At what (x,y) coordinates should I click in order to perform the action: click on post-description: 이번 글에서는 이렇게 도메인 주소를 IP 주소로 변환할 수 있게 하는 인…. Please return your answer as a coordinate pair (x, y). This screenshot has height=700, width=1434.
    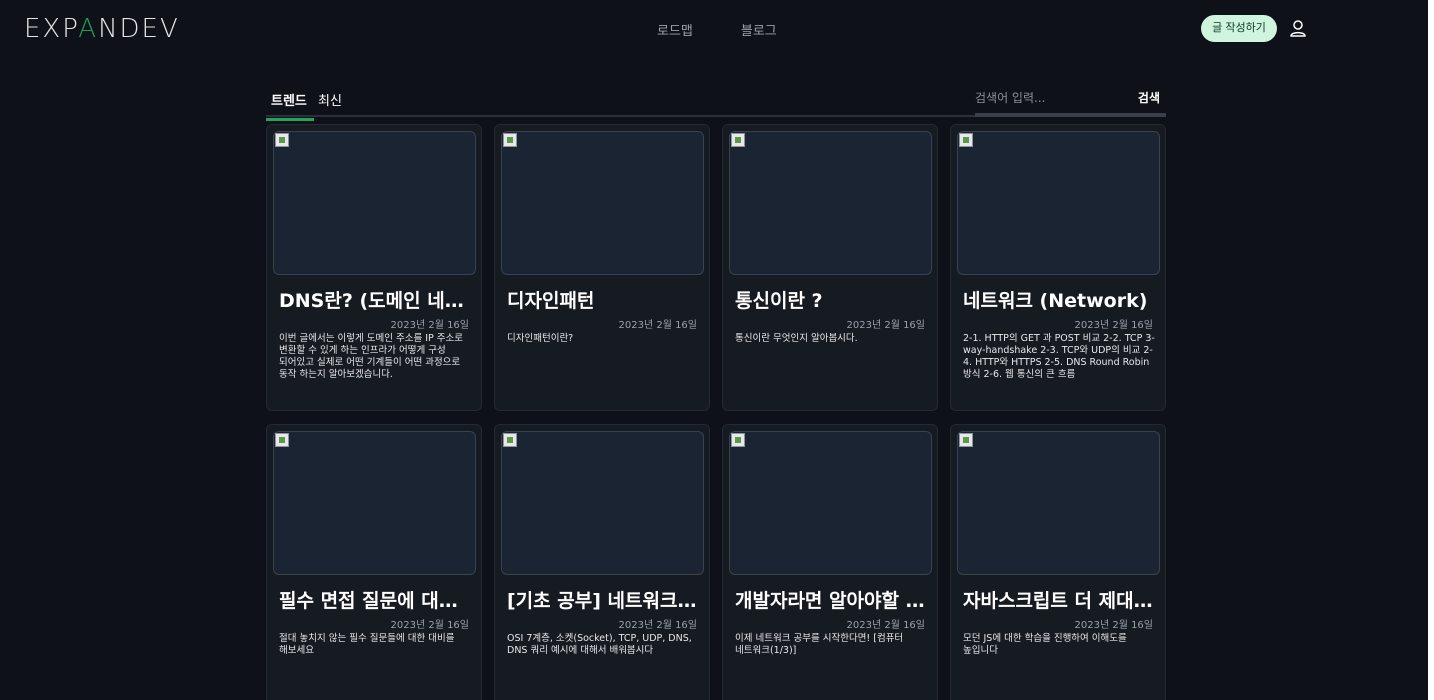
    Looking at the image, I should click on (371, 356).